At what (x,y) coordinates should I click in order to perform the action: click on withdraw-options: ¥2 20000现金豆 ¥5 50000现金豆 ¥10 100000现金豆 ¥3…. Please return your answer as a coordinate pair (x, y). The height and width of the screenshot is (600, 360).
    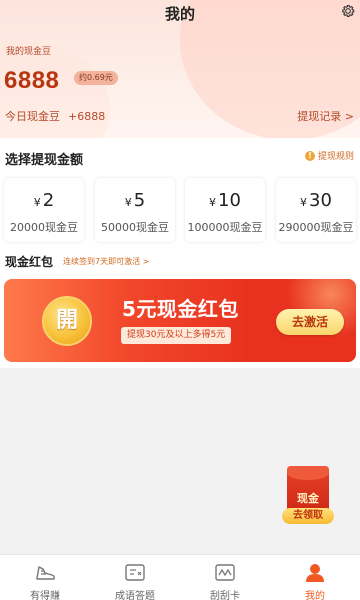
    Looking at the image, I should click on (180, 210).